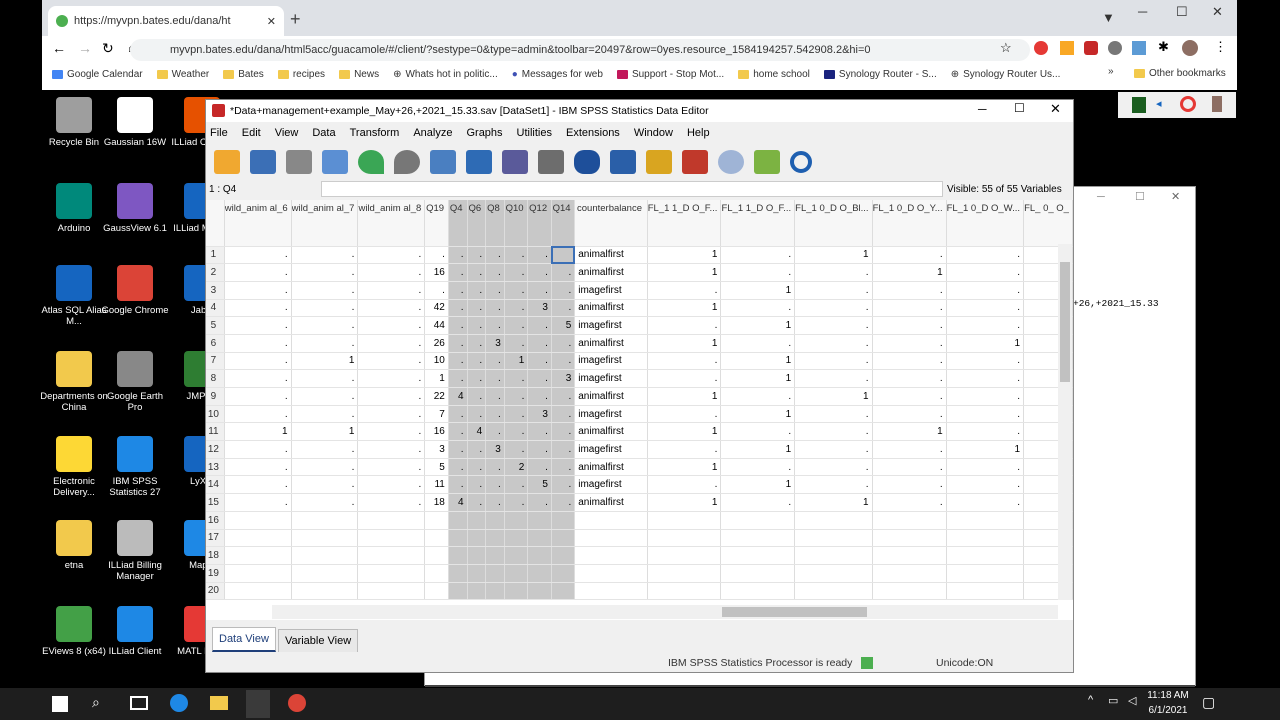  What do you see at coordinates (263, 162) in the screenshot?
I see `save-icon` at bounding box center [263, 162].